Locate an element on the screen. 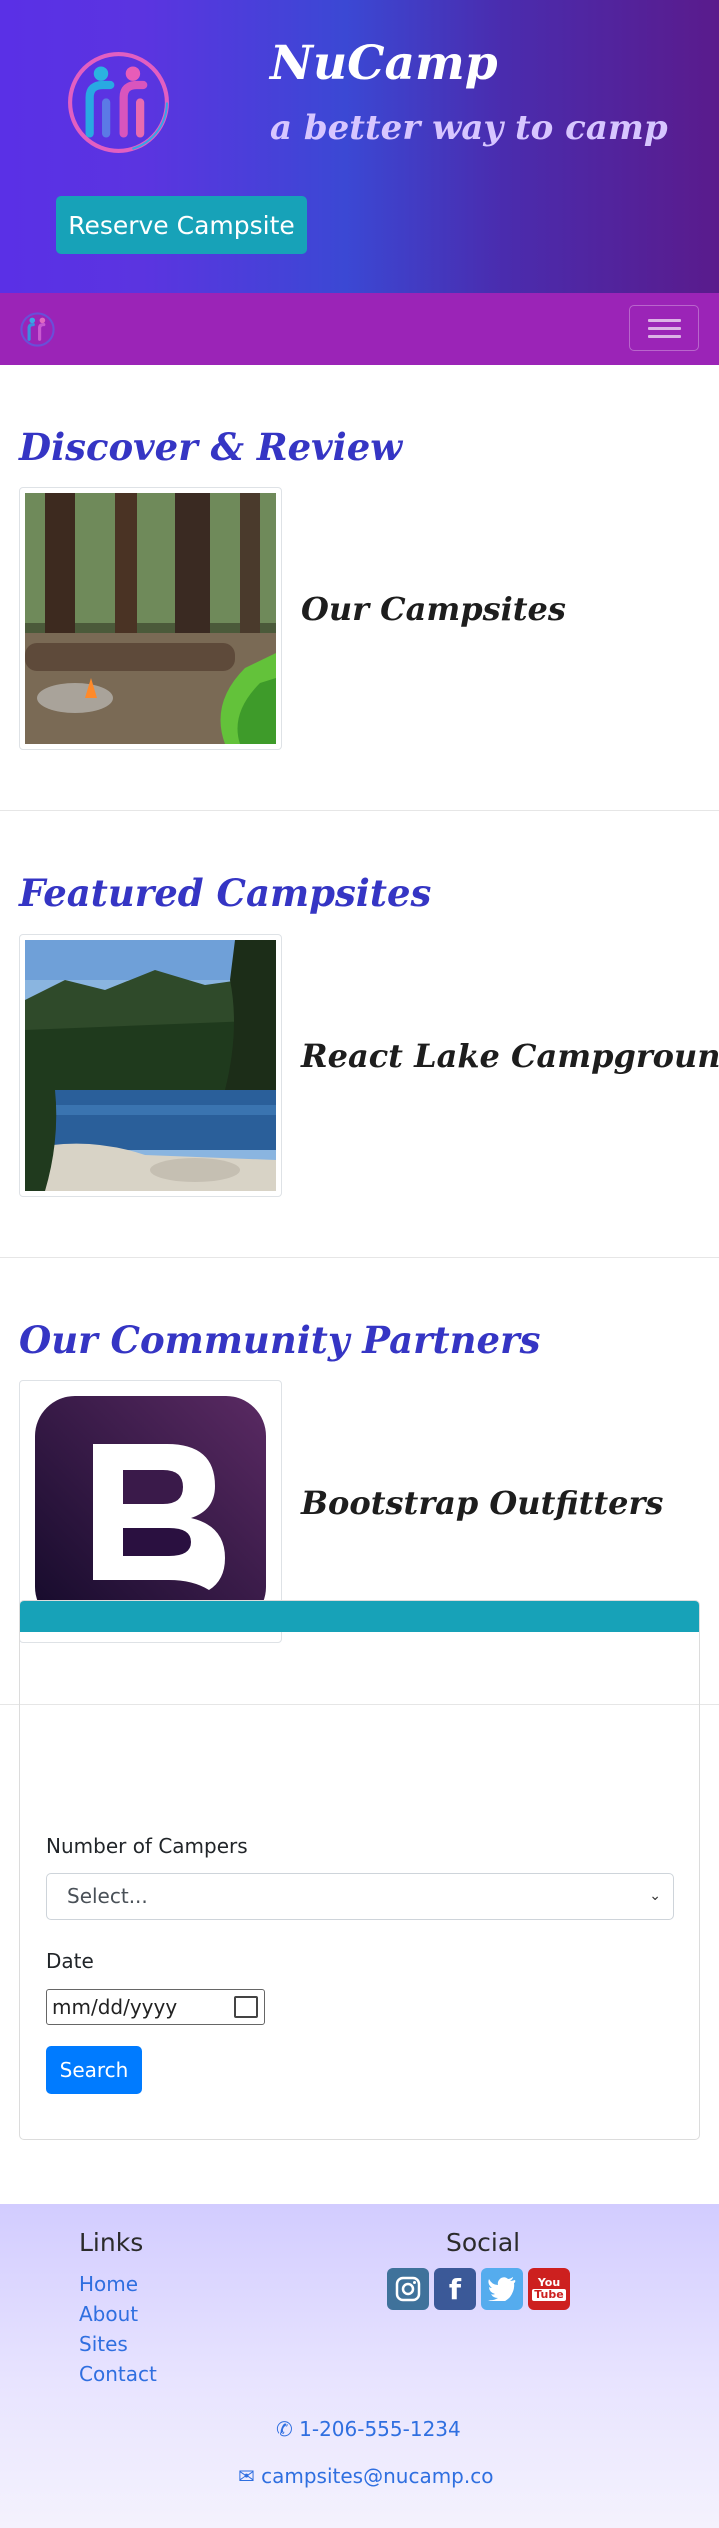  featured-heading: Featured Campsites is located at coordinates (225, 893).